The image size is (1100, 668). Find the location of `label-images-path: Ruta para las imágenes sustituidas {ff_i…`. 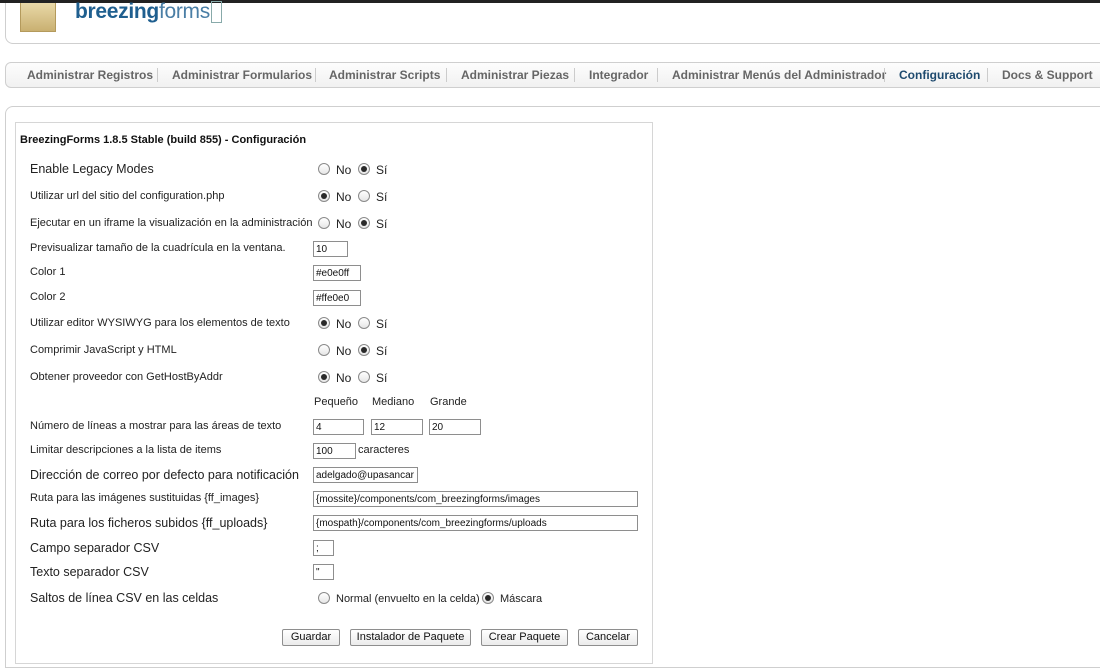

label-images-path: Ruta para las imágenes sustituidas {ff_i… is located at coordinates (145, 498).